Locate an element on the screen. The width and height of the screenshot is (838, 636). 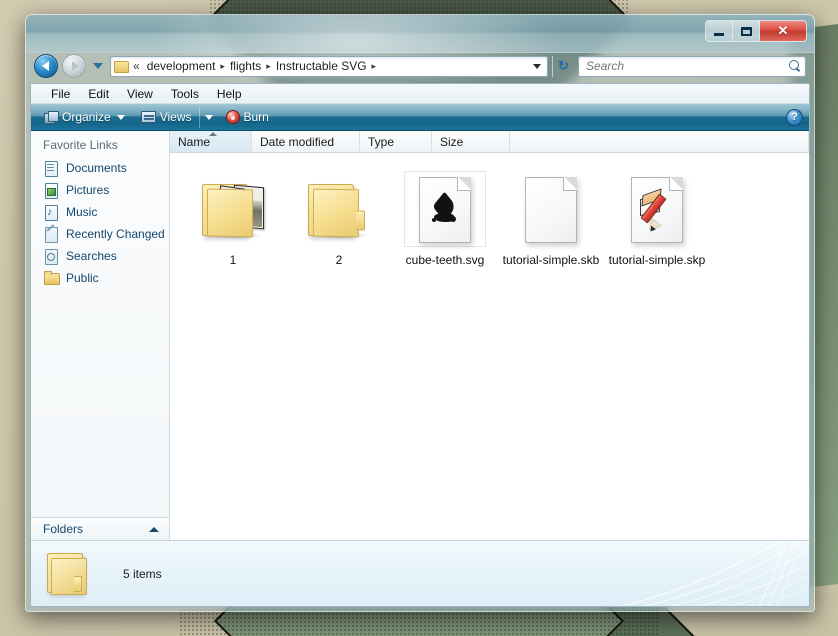
help-button: ? is located at coordinates (794, 117).